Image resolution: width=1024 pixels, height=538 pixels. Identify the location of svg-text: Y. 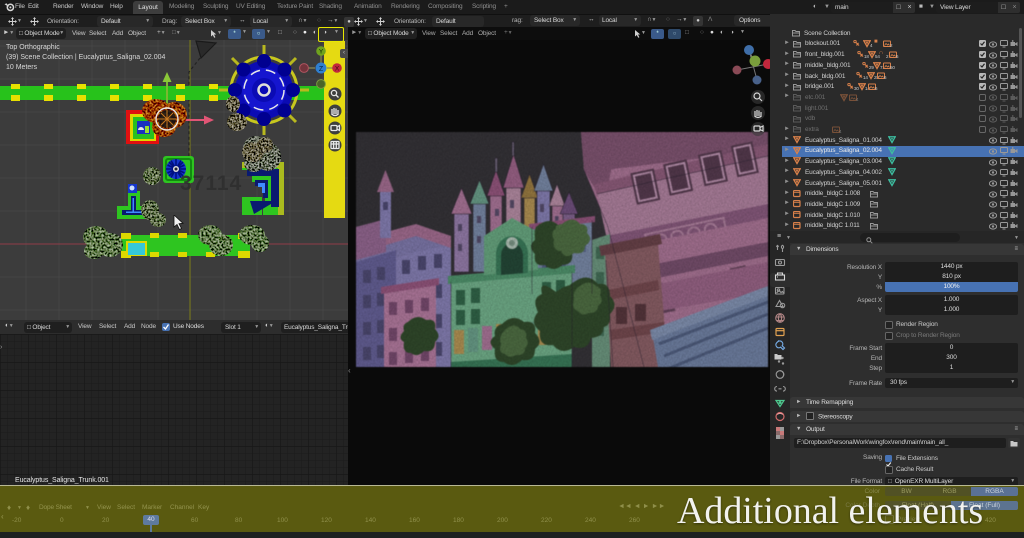
(321, 52).